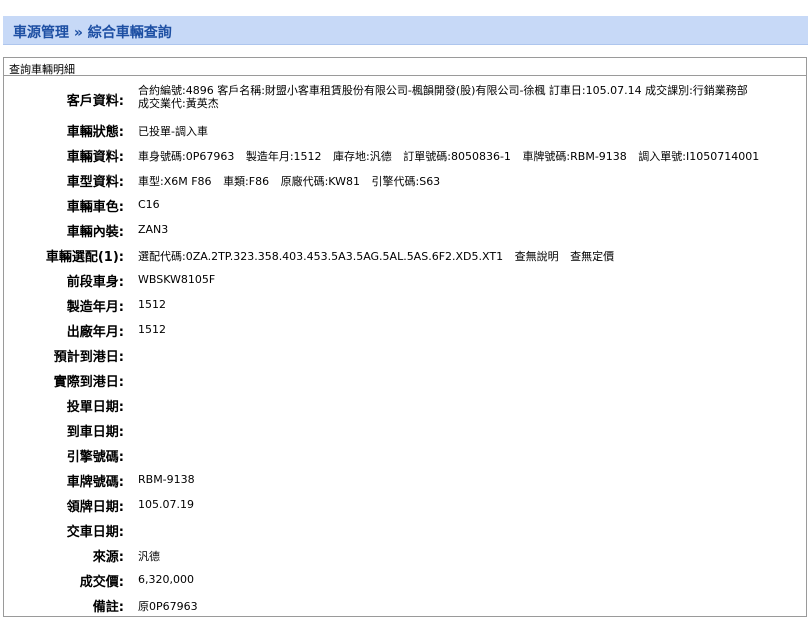 This screenshot has height=627, width=808. I want to click on factory-date-label: 出廠年月:, so click(95, 332).